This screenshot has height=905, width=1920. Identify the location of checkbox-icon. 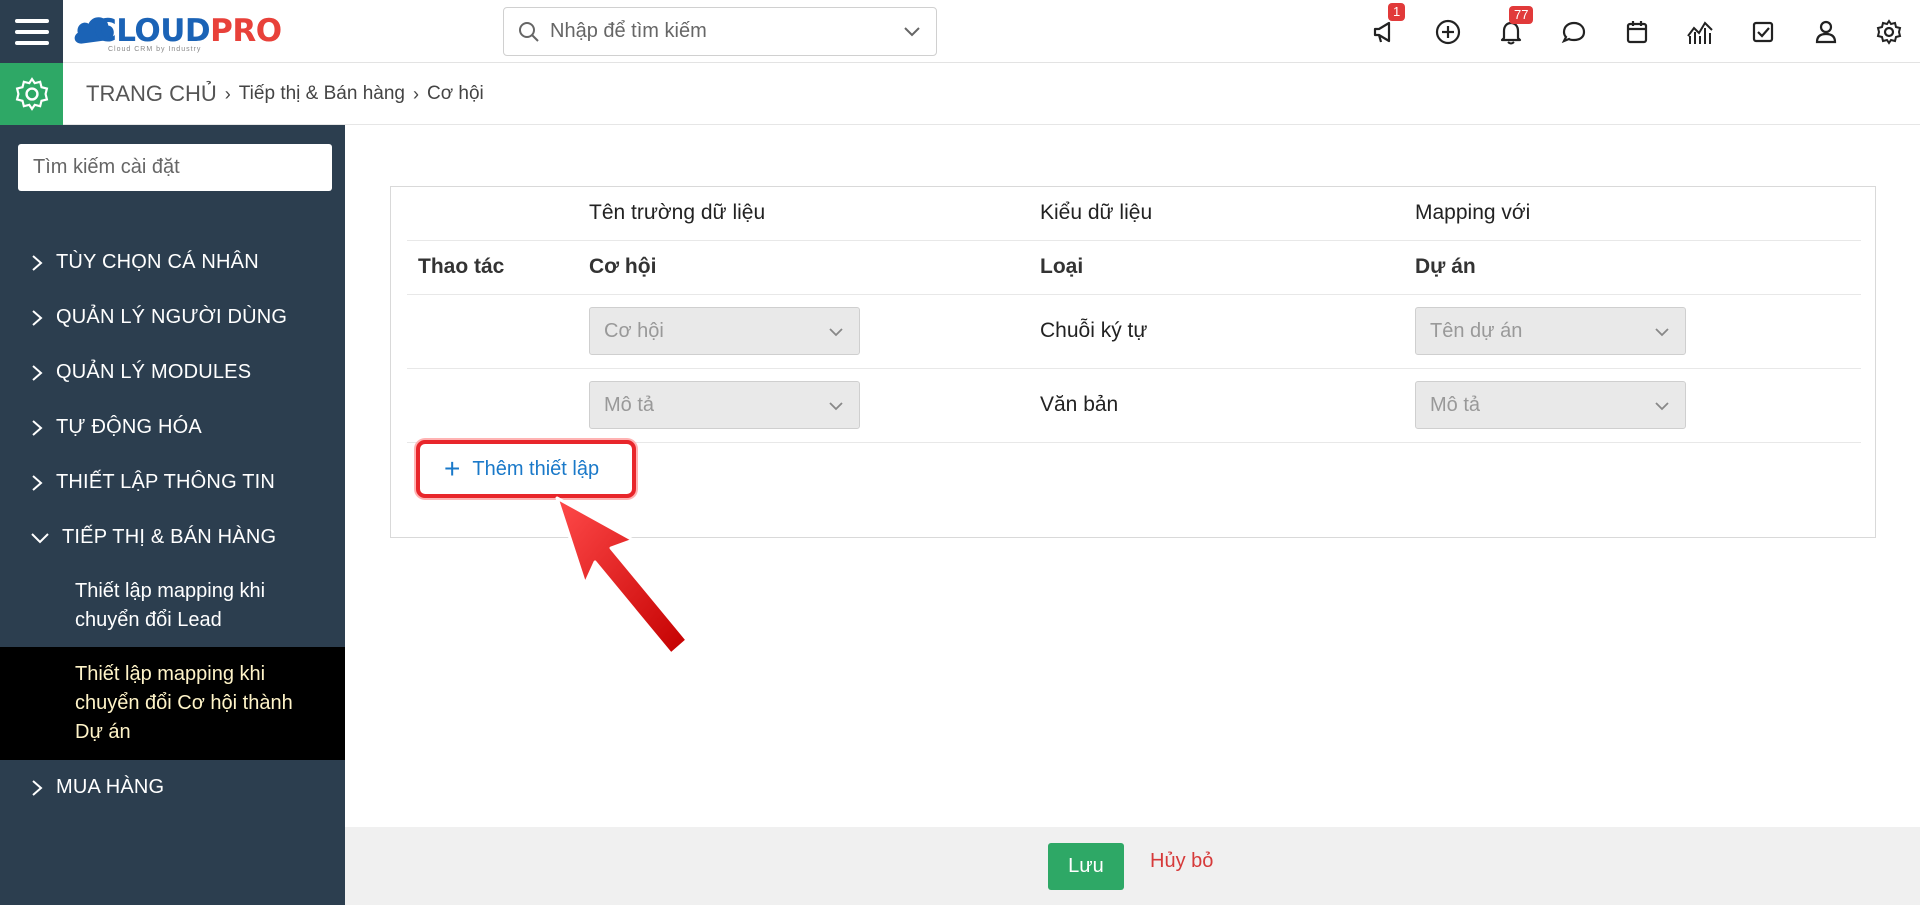
(1762, 31).